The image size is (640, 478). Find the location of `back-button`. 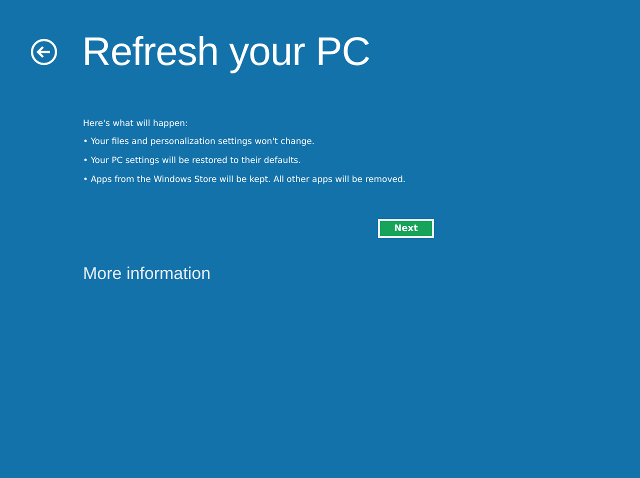

back-button is located at coordinates (44, 52).